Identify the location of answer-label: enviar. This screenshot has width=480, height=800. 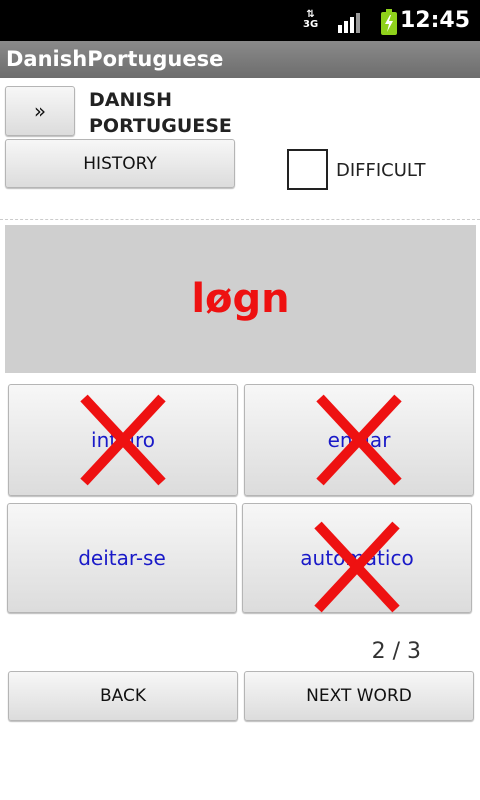
(359, 440).